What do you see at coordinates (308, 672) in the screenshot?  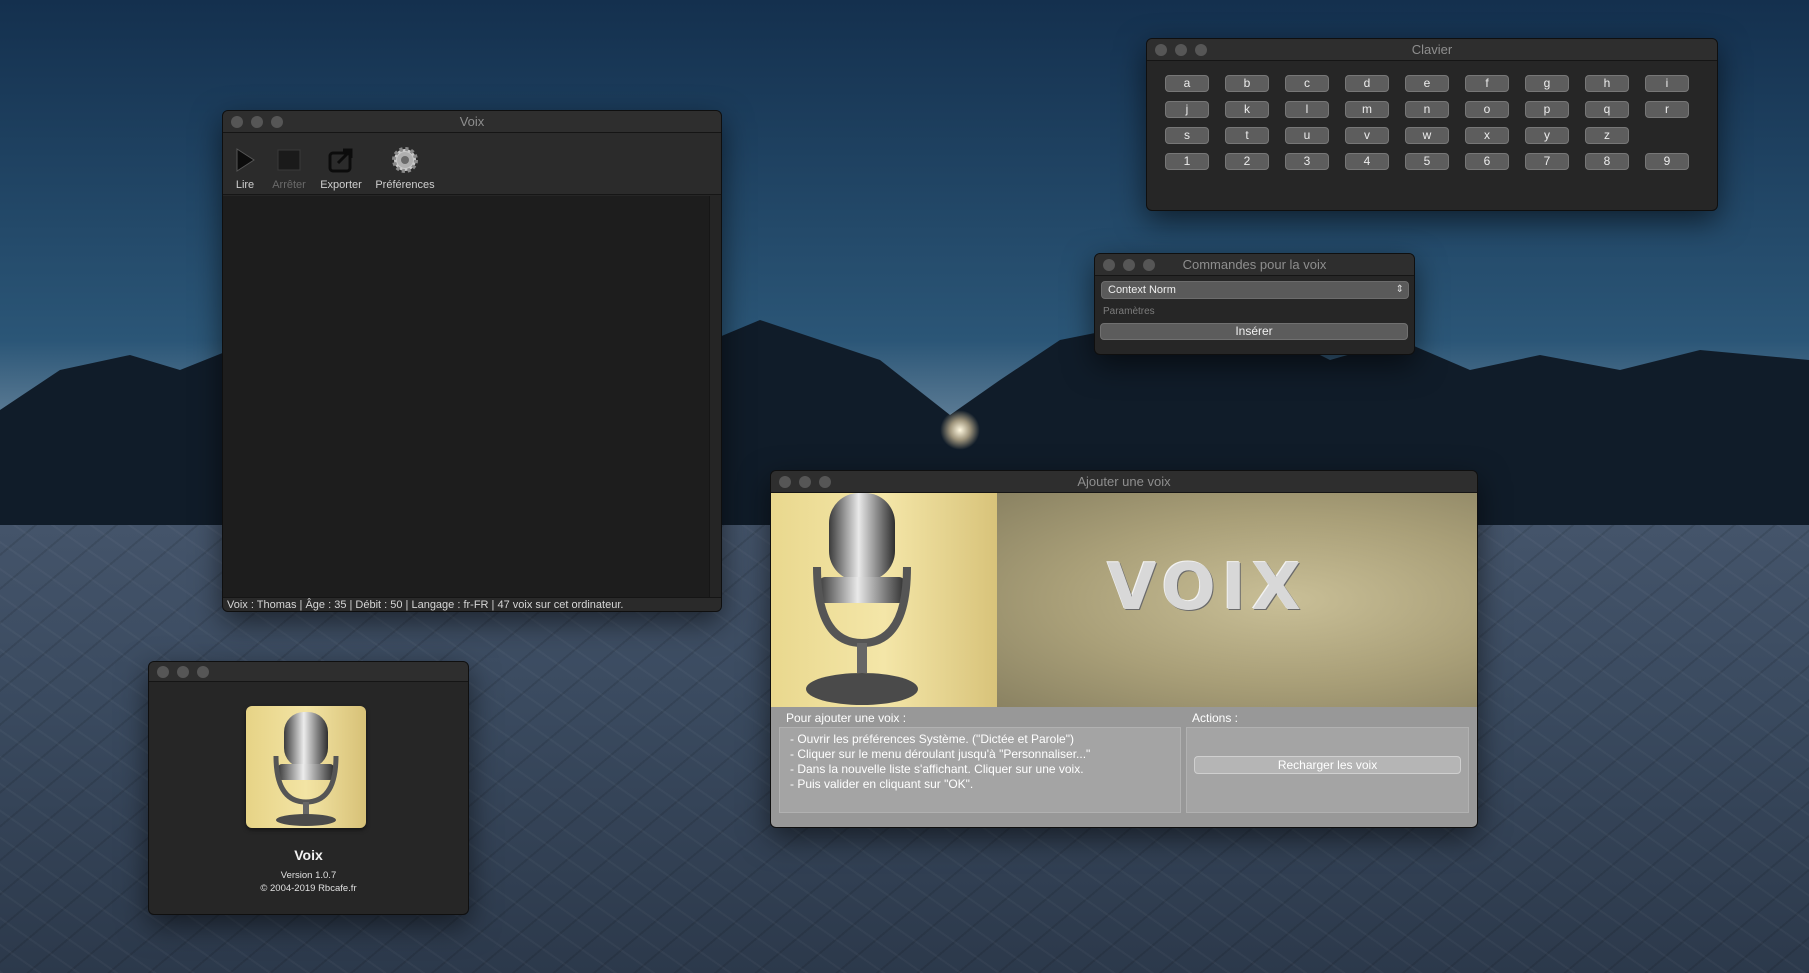 I see `about-titlebar` at bounding box center [308, 672].